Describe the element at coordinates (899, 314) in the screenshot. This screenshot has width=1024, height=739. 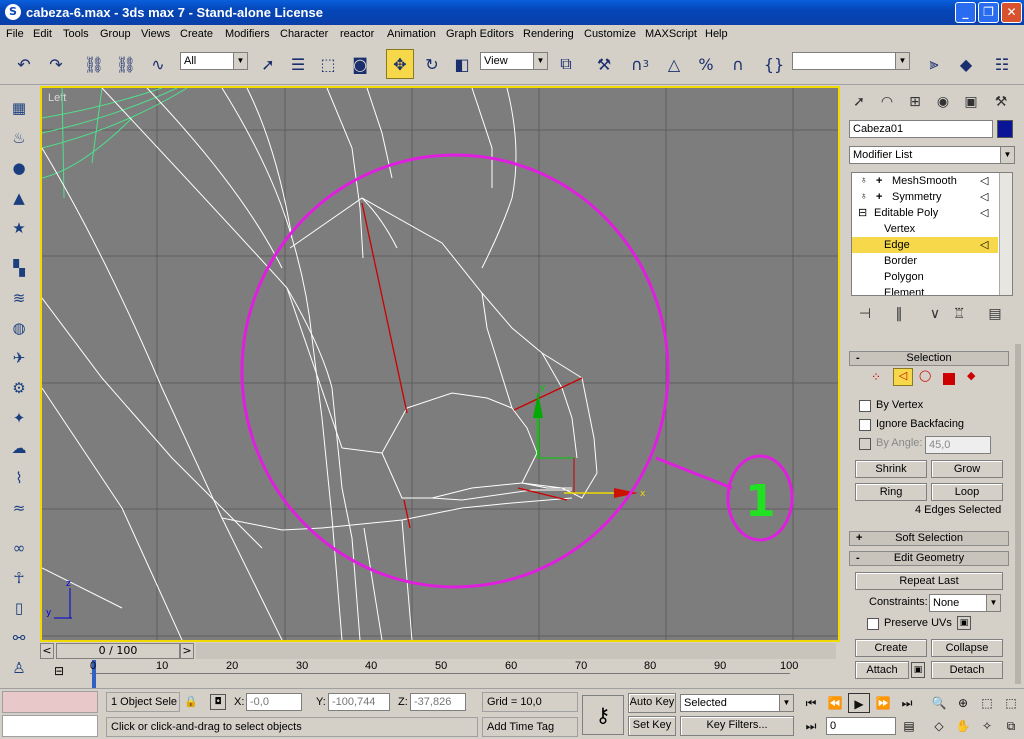
I see `show-end-result-icon: ‖` at that location.